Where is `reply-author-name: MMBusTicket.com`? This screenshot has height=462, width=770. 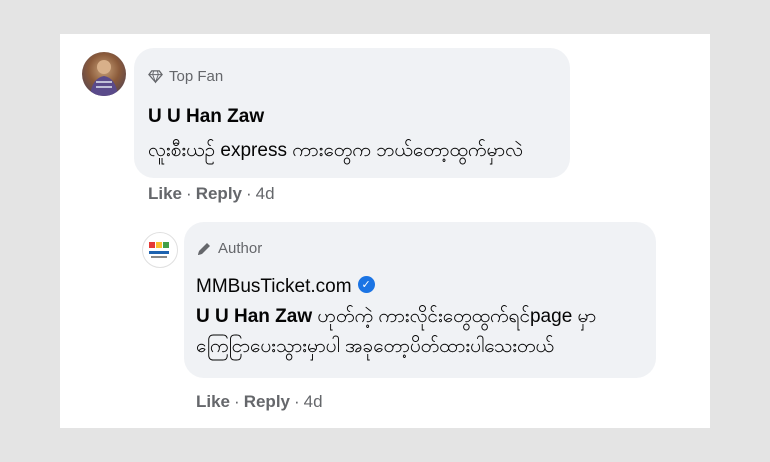
reply-author-name: MMBusTicket.com is located at coordinates (274, 286).